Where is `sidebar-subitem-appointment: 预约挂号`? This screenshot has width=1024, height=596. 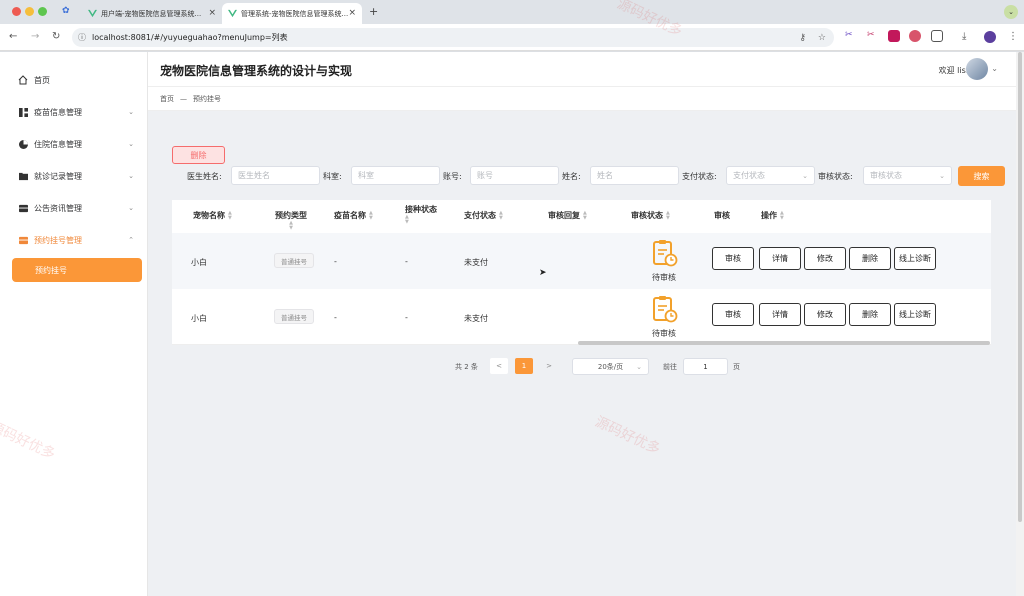
sidebar-subitem-appointment: 预约挂号 is located at coordinates (77, 270).